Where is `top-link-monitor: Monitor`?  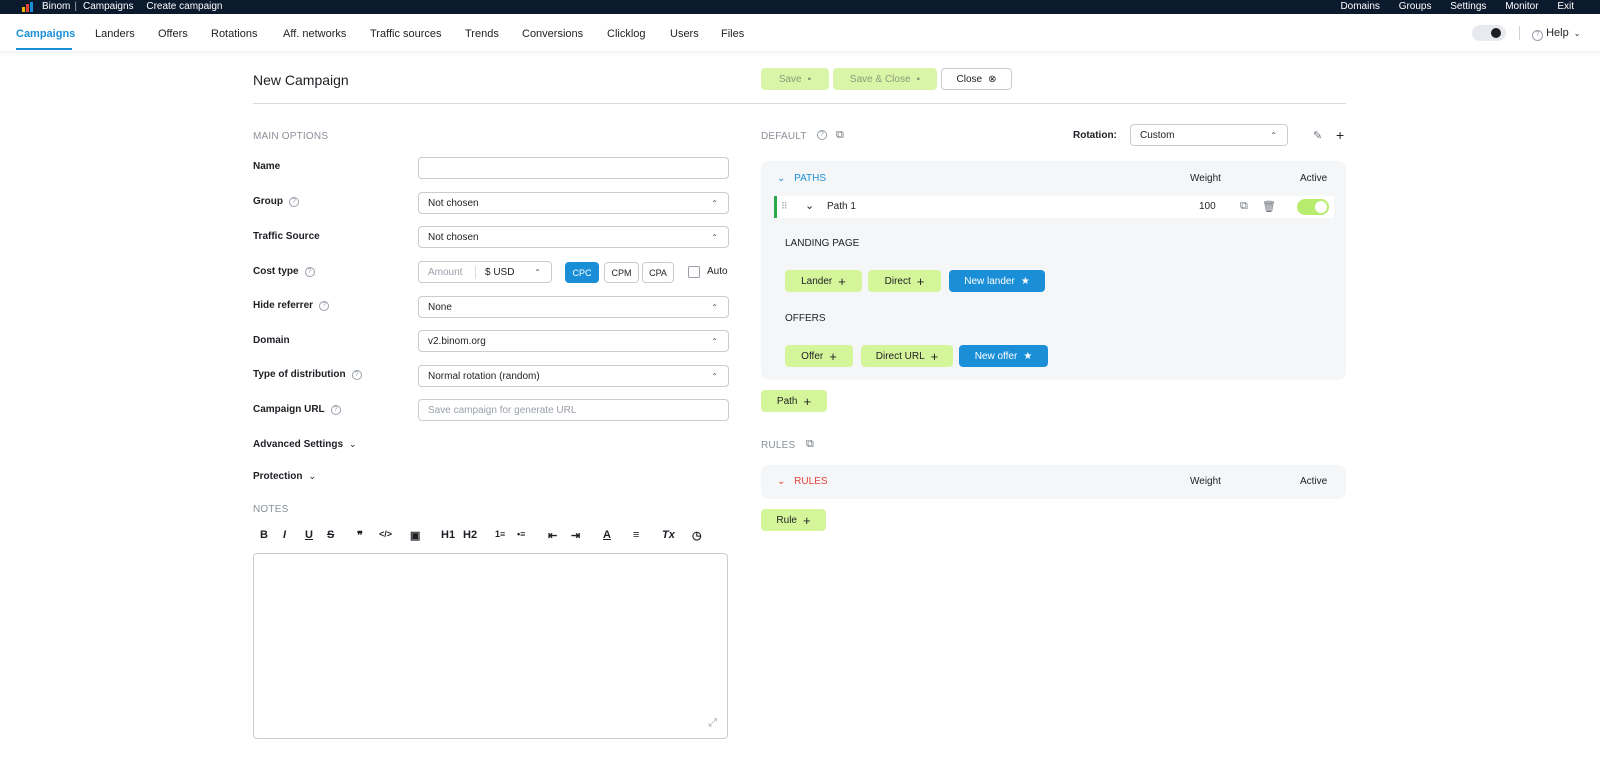
top-link-monitor: Monitor is located at coordinates (1521, 6).